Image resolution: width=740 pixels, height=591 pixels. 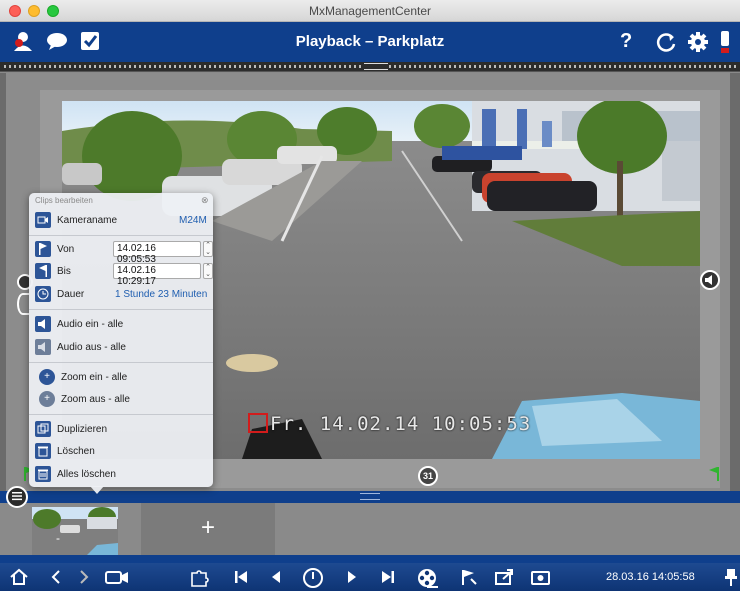 What do you see at coordinates (43, 451) in the screenshot?
I see `trash-icon` at bounding box center [43, 451].